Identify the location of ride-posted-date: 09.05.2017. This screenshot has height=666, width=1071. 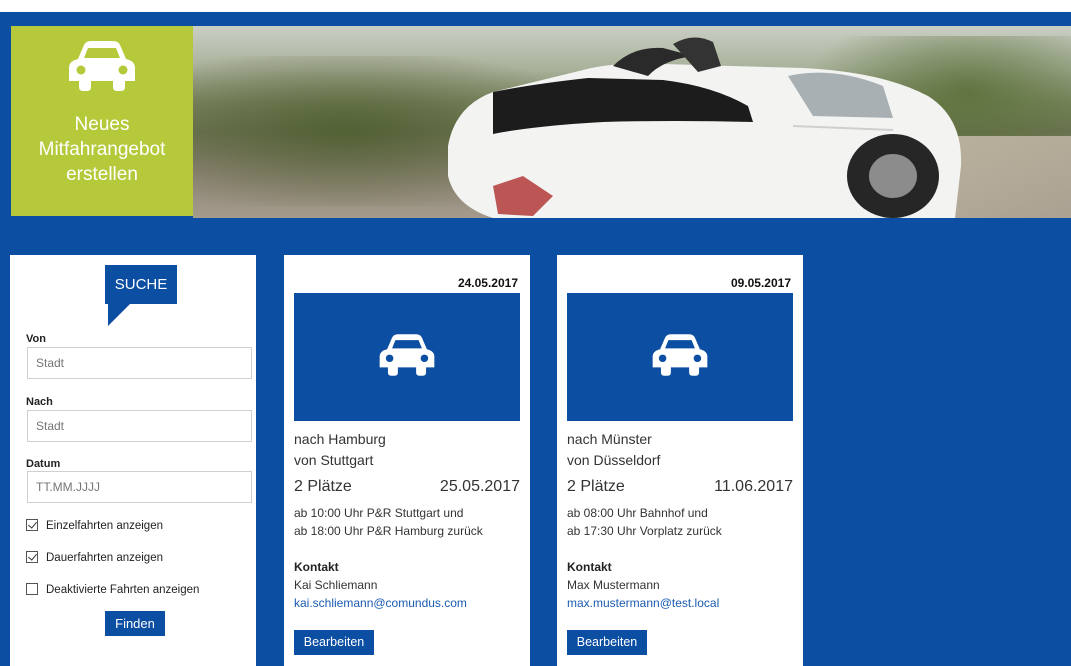
(760, 283).